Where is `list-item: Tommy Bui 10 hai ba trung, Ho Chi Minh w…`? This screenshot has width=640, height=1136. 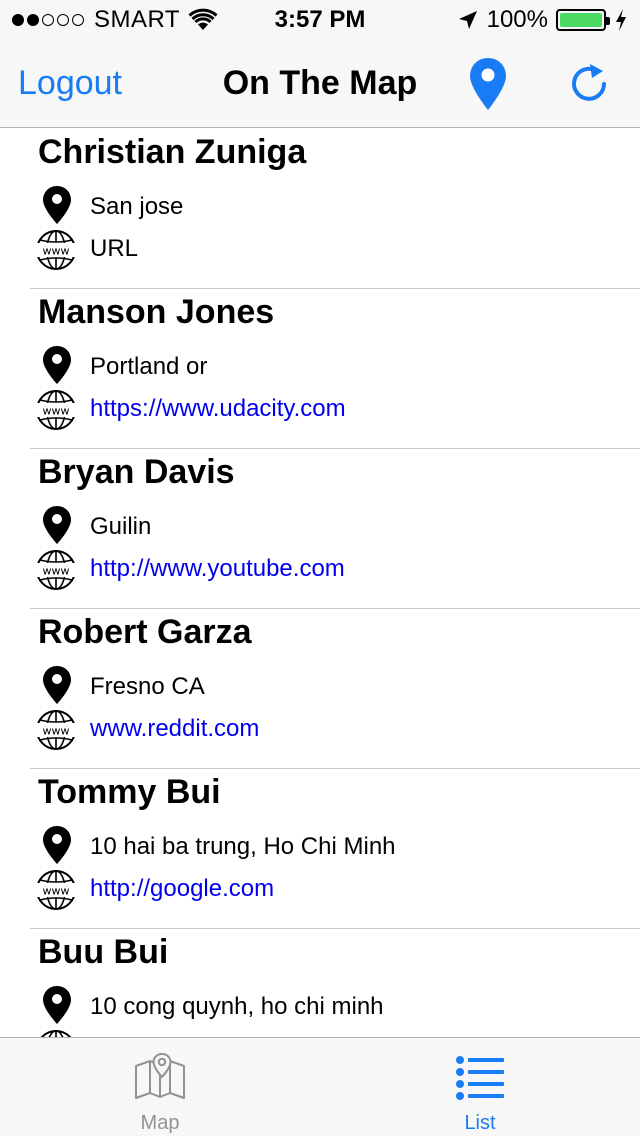
list-item: Tommy Bui 10 hai ba trung, Ho Chi Minh w… is located at coordinates (335, 849).